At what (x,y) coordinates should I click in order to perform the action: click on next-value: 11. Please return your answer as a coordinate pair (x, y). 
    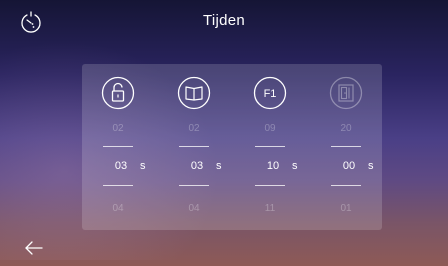
    Looking at the image, I should click on (270, 208).